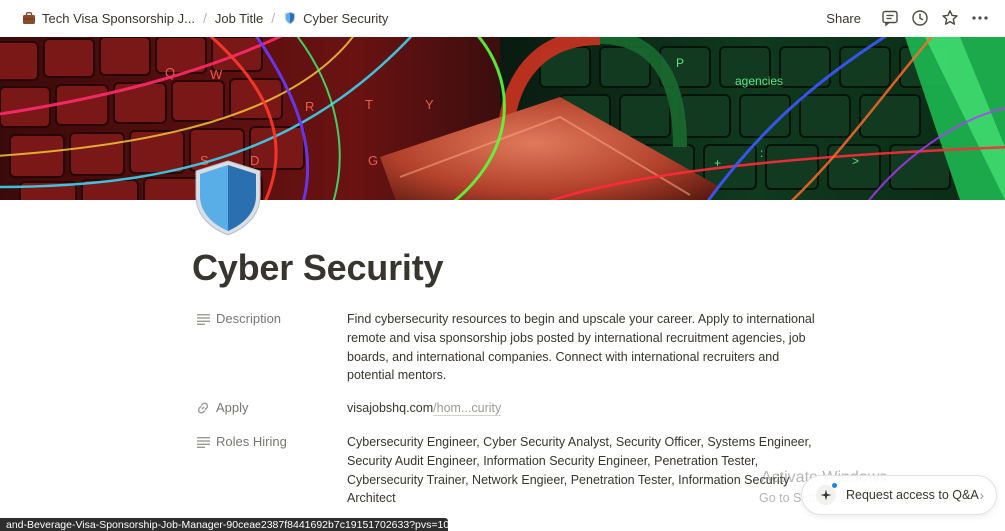  Describe the element at coordinates (251, 441) in the screenshot. I see `property-label: Roles Hiring` at that location.